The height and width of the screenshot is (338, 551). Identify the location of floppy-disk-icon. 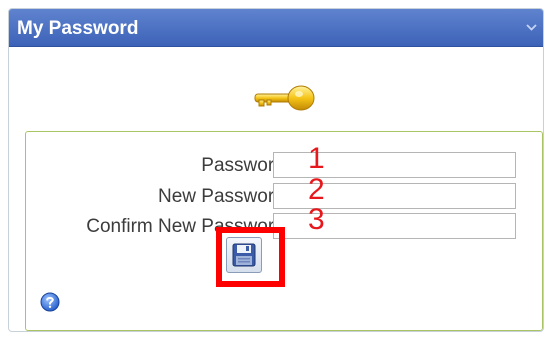
(244, 255).